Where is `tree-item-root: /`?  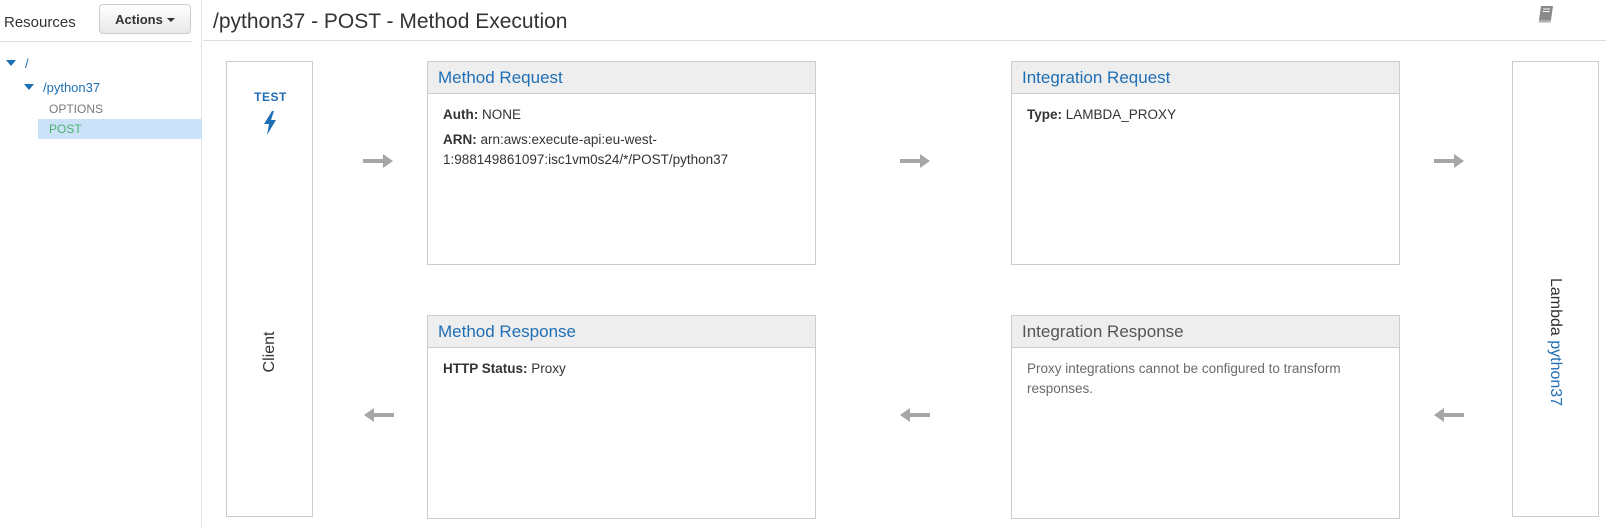 tree-item-root: / is located at coordinates (17, 63).